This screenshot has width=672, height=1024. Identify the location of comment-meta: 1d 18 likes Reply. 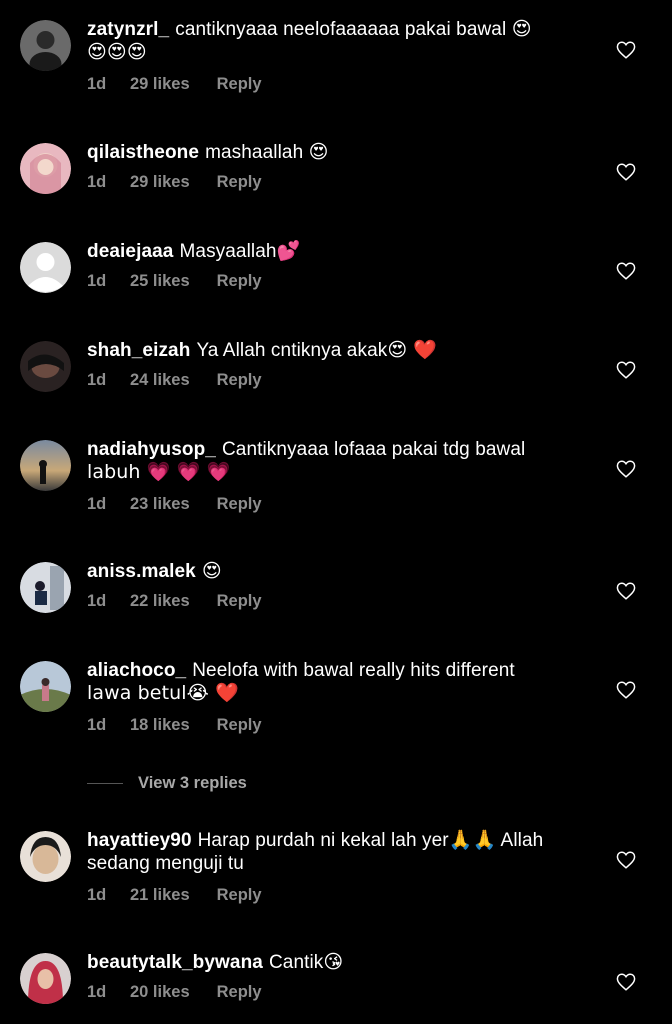
(337, 725).